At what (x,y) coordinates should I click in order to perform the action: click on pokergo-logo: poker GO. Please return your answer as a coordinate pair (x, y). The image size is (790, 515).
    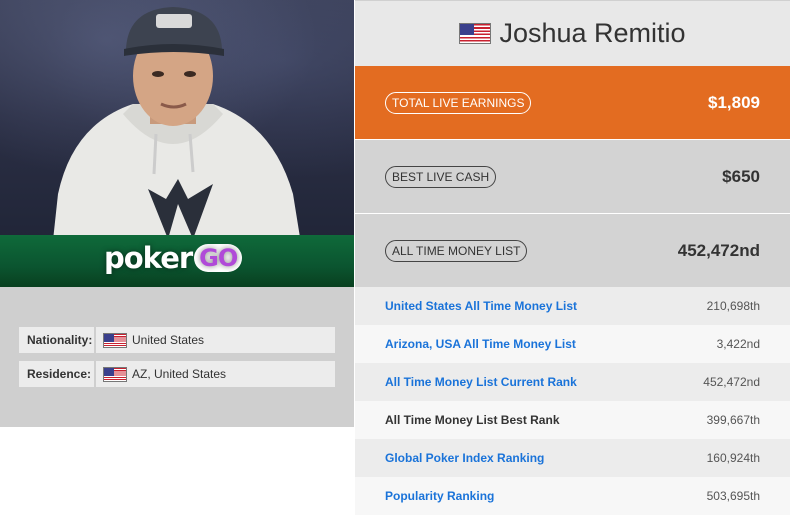
    Looking at the image, I should click on (173, 258).